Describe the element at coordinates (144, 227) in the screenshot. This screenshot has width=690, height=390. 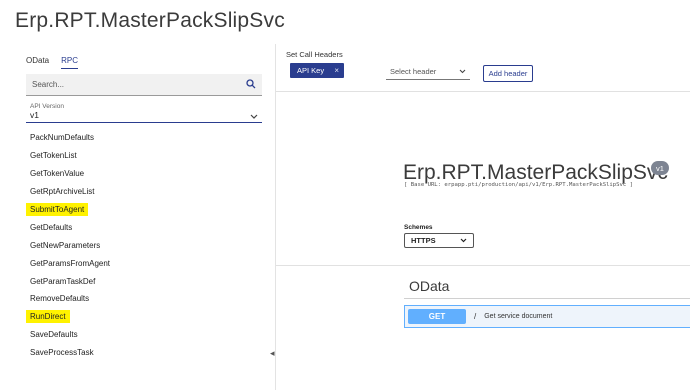
I see `operation-item: GetDefaults` at that location.